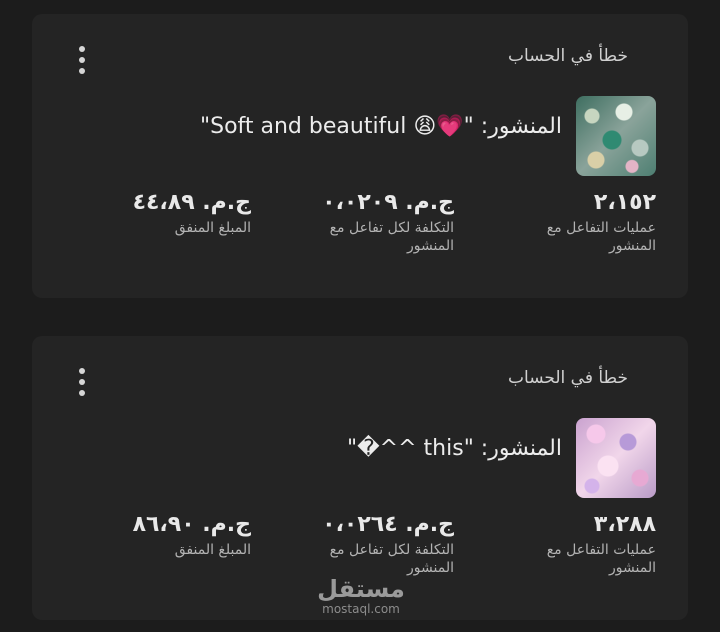  I want to click on stat-cost-per-engagement: ج.م. ٠،٠٢٦٤ التكلفة لكل تفاعل مع المنشور, so click(374, 544).